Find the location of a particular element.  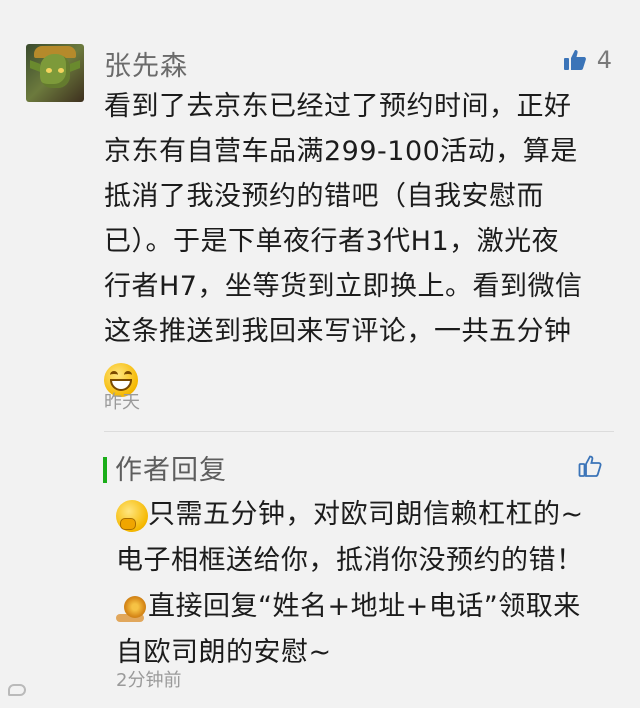

comment-line: 行者H7，坐等货到立即换上。看到微信 is located at coordinates (343, 286).